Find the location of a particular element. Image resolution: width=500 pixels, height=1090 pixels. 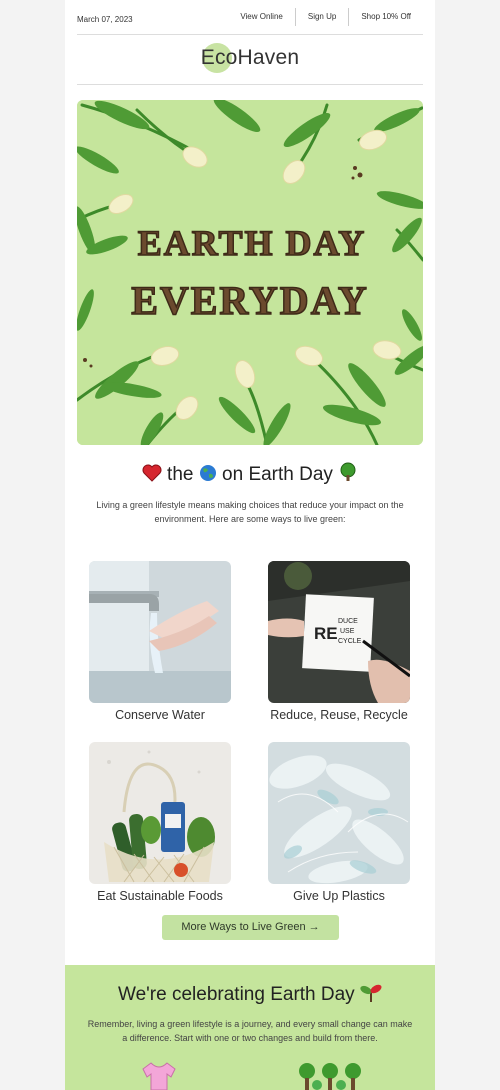

faucet-image is located at coordinates (160, 632).